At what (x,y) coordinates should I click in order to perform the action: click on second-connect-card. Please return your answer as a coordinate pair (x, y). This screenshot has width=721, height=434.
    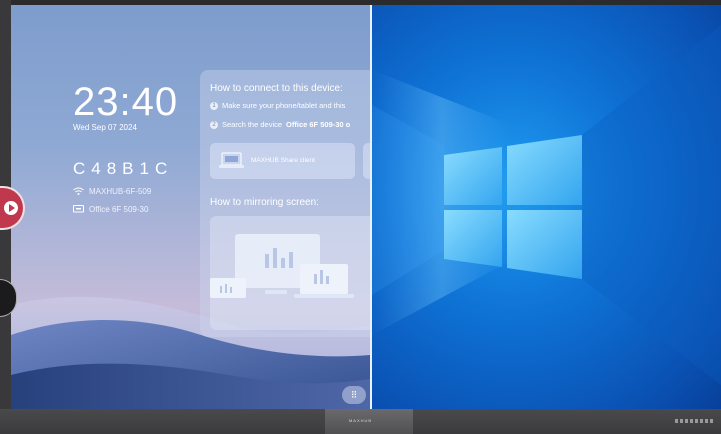
    Looking at the image, I should click on (366, 161).